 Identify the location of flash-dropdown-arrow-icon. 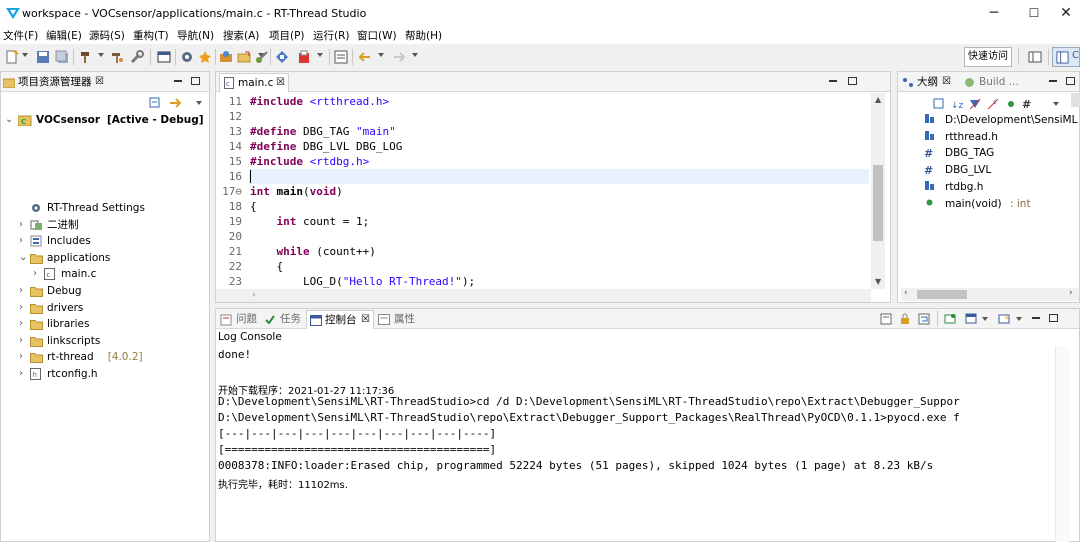
(320, 55).